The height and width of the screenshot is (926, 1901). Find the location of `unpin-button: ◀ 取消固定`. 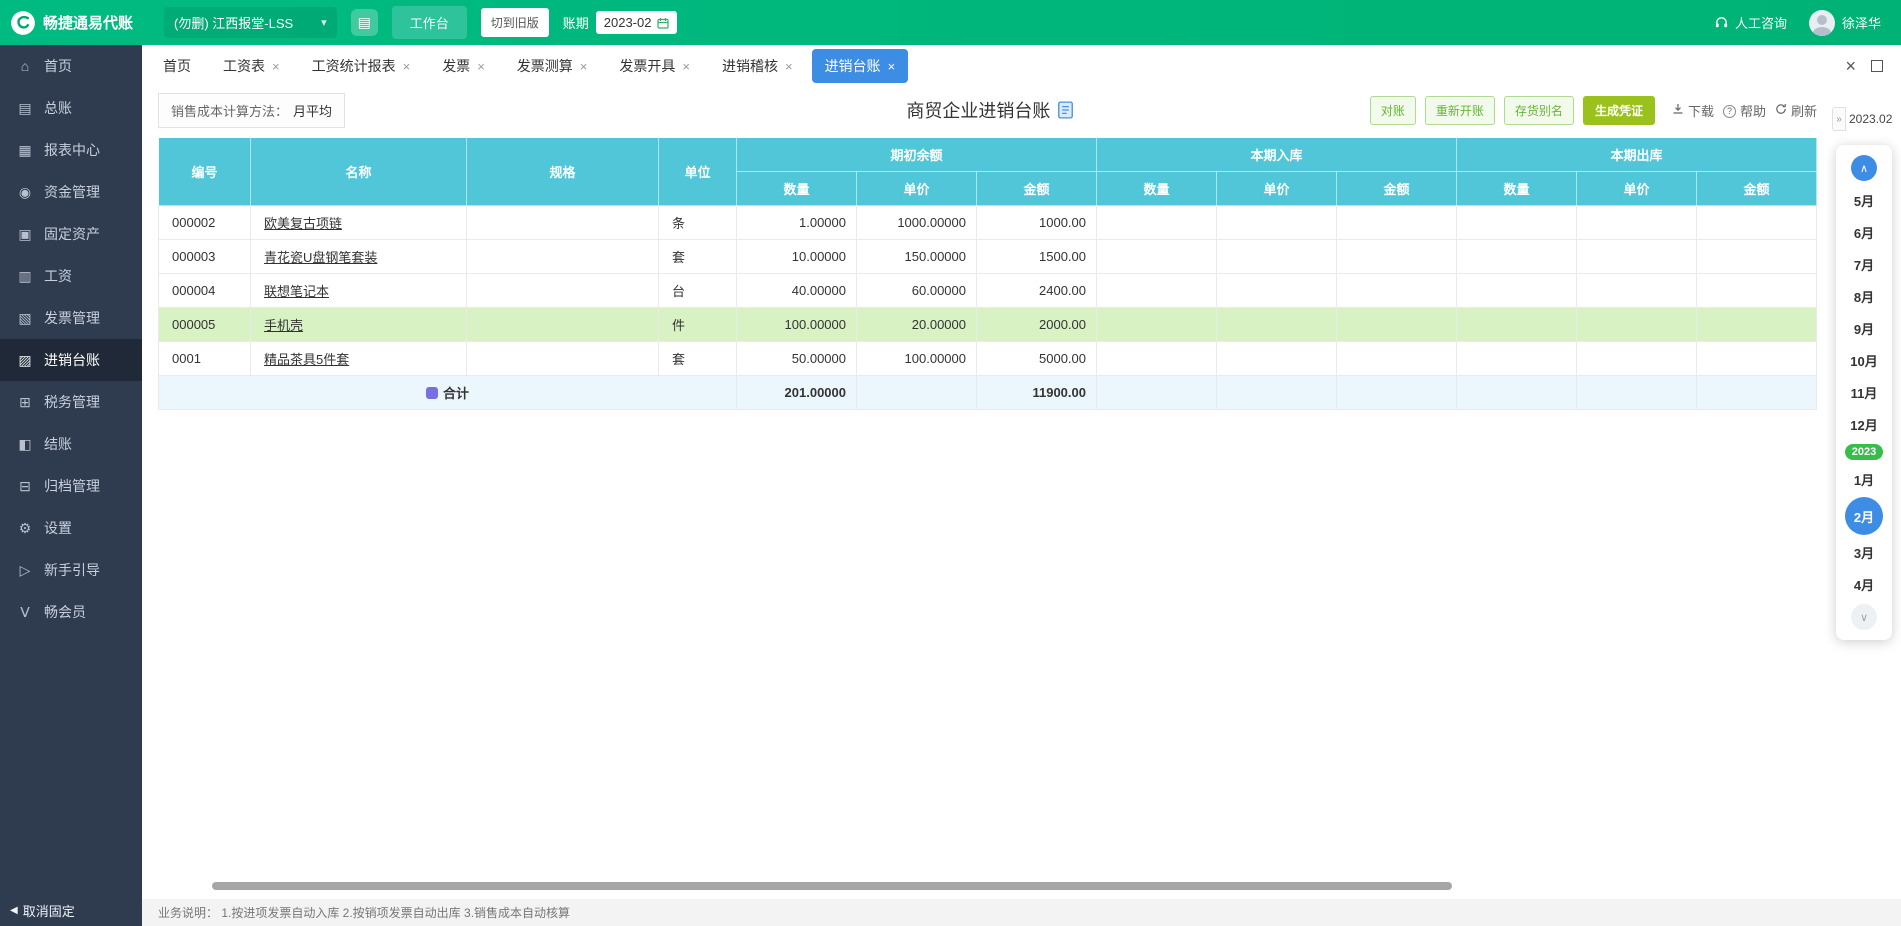

unpin-button: ◀ 取消固定 is located at coordinates (42, 910).